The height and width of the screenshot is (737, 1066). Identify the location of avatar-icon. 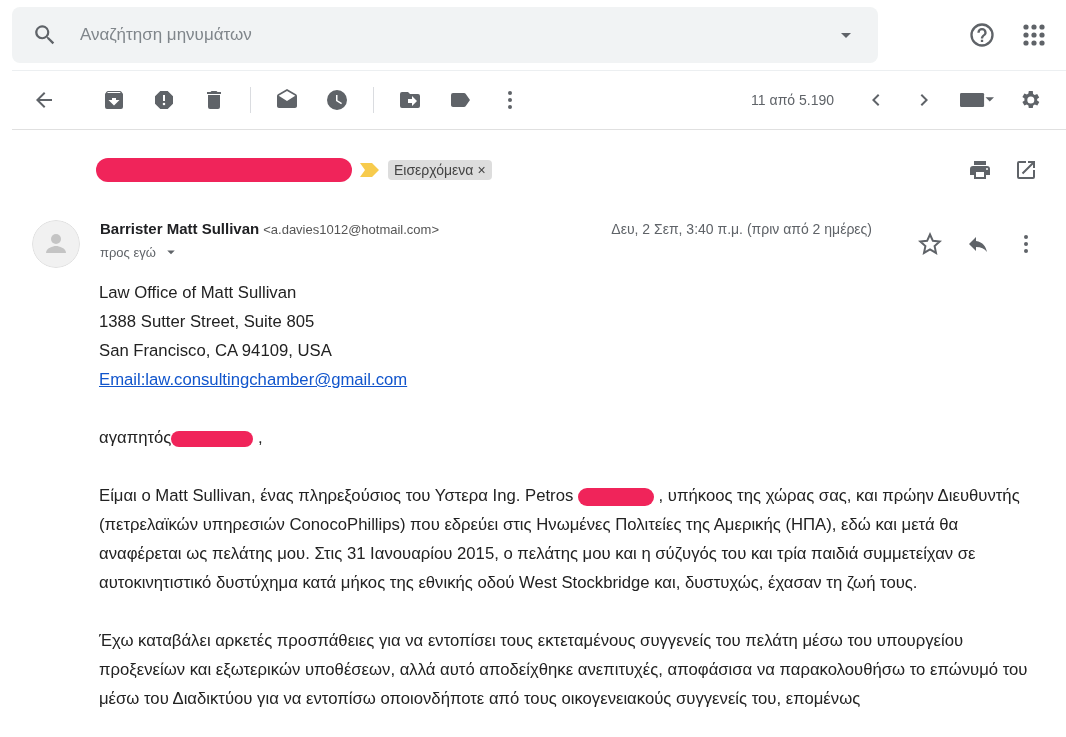
(56, 244).